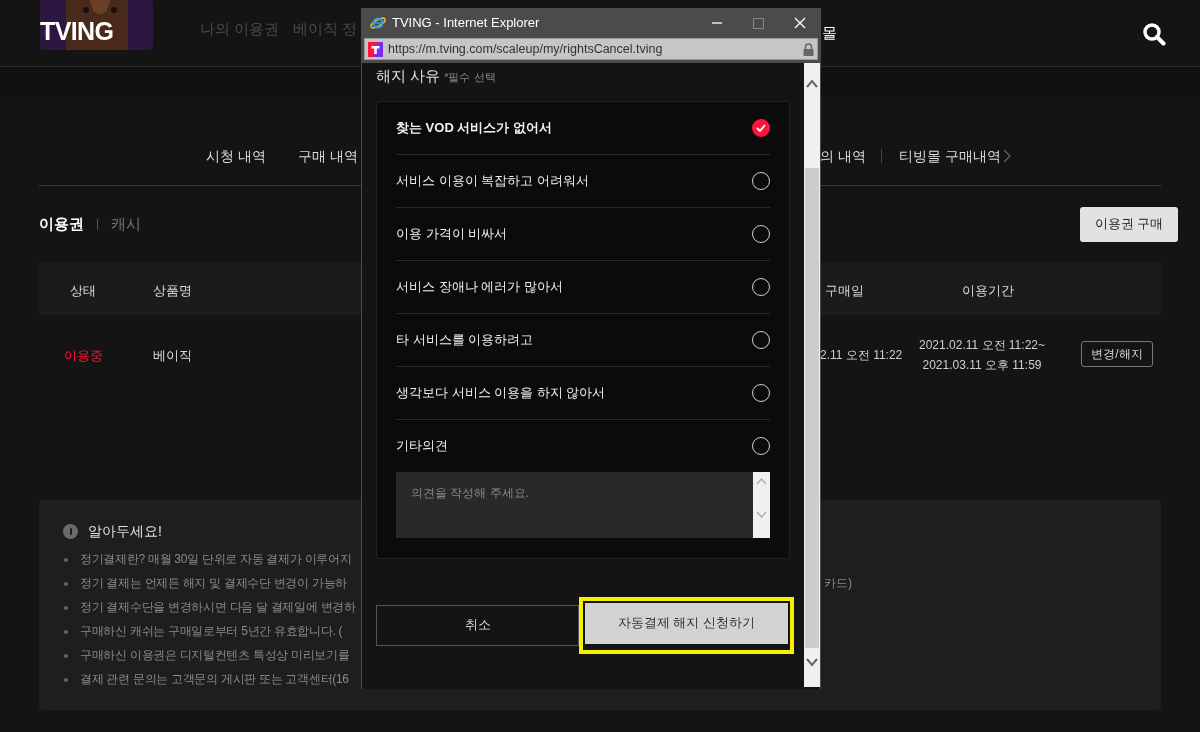 The width and height of the screenshot is (1200, 732). I want to click on browser-e-icon, so click(378, 23).